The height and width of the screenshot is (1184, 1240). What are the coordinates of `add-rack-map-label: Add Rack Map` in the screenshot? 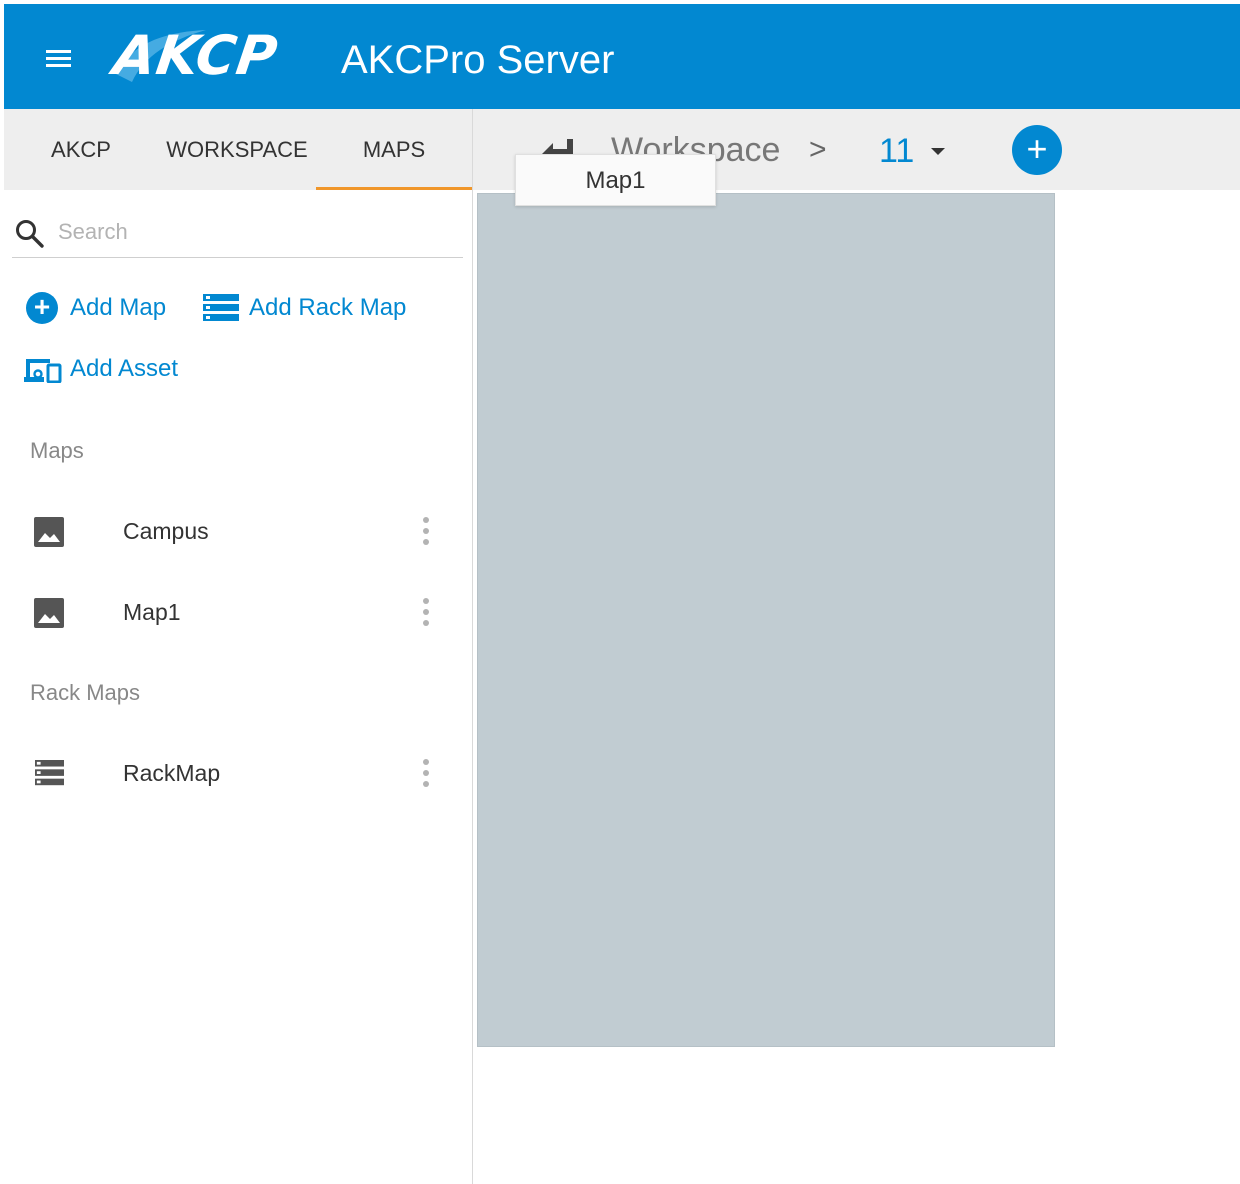 It's located at (328, 307).